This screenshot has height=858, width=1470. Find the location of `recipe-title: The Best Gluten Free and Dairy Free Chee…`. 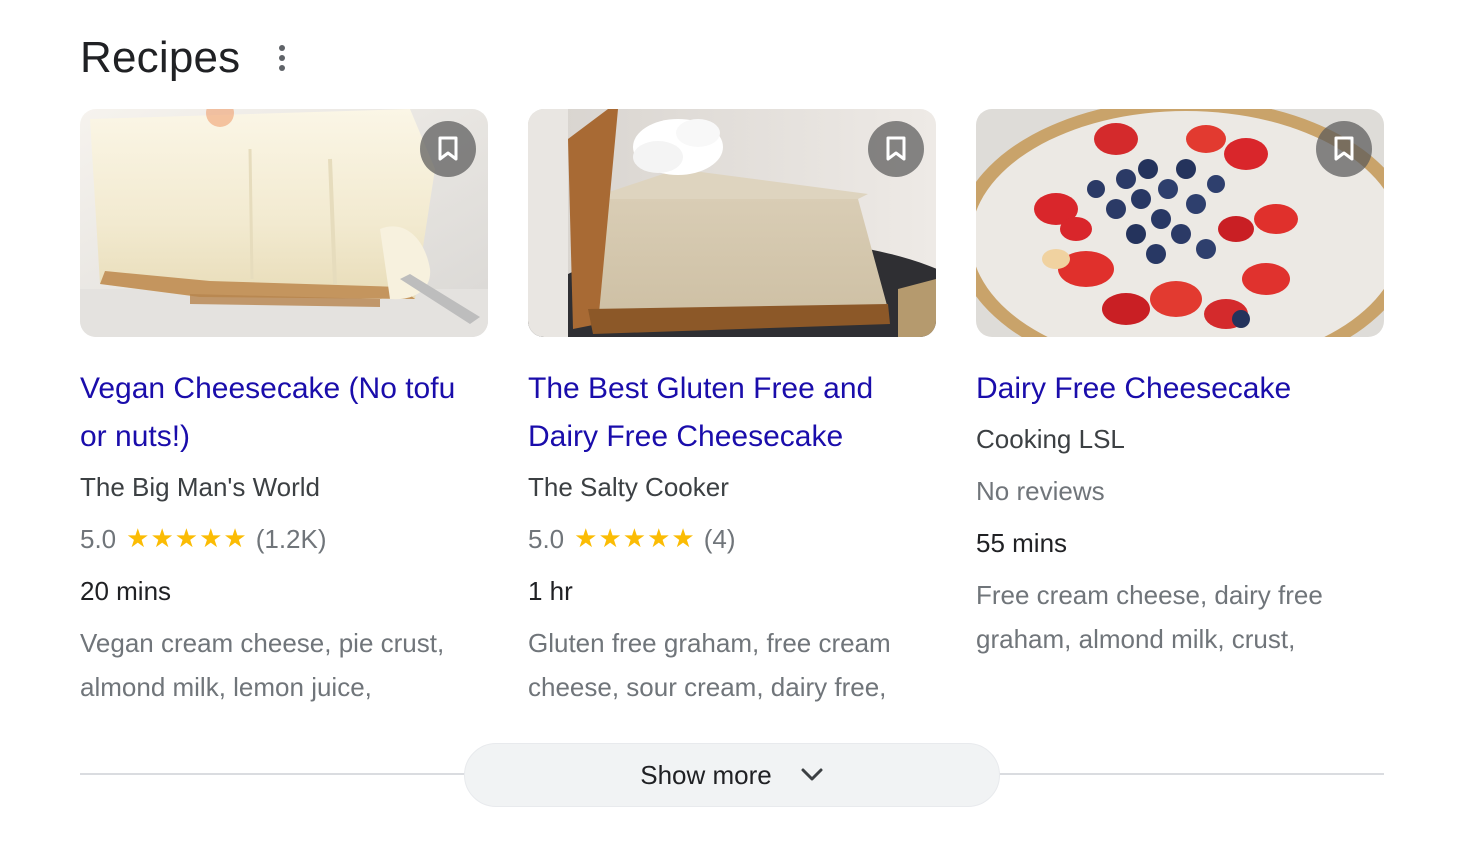

recipe-title: The Best Gluten Free and Dairy Free Chee… is located at coordinates (732, 413).